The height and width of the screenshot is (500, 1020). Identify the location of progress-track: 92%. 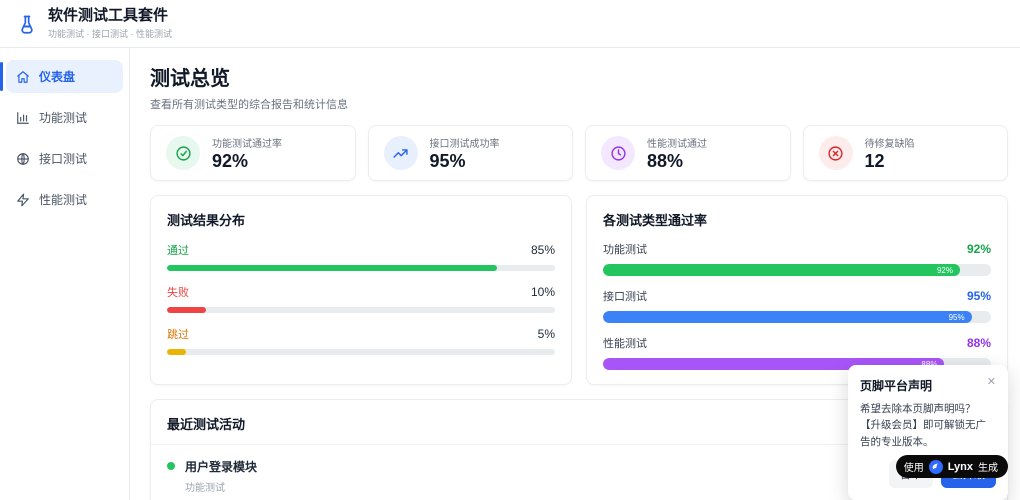
(797, 270).